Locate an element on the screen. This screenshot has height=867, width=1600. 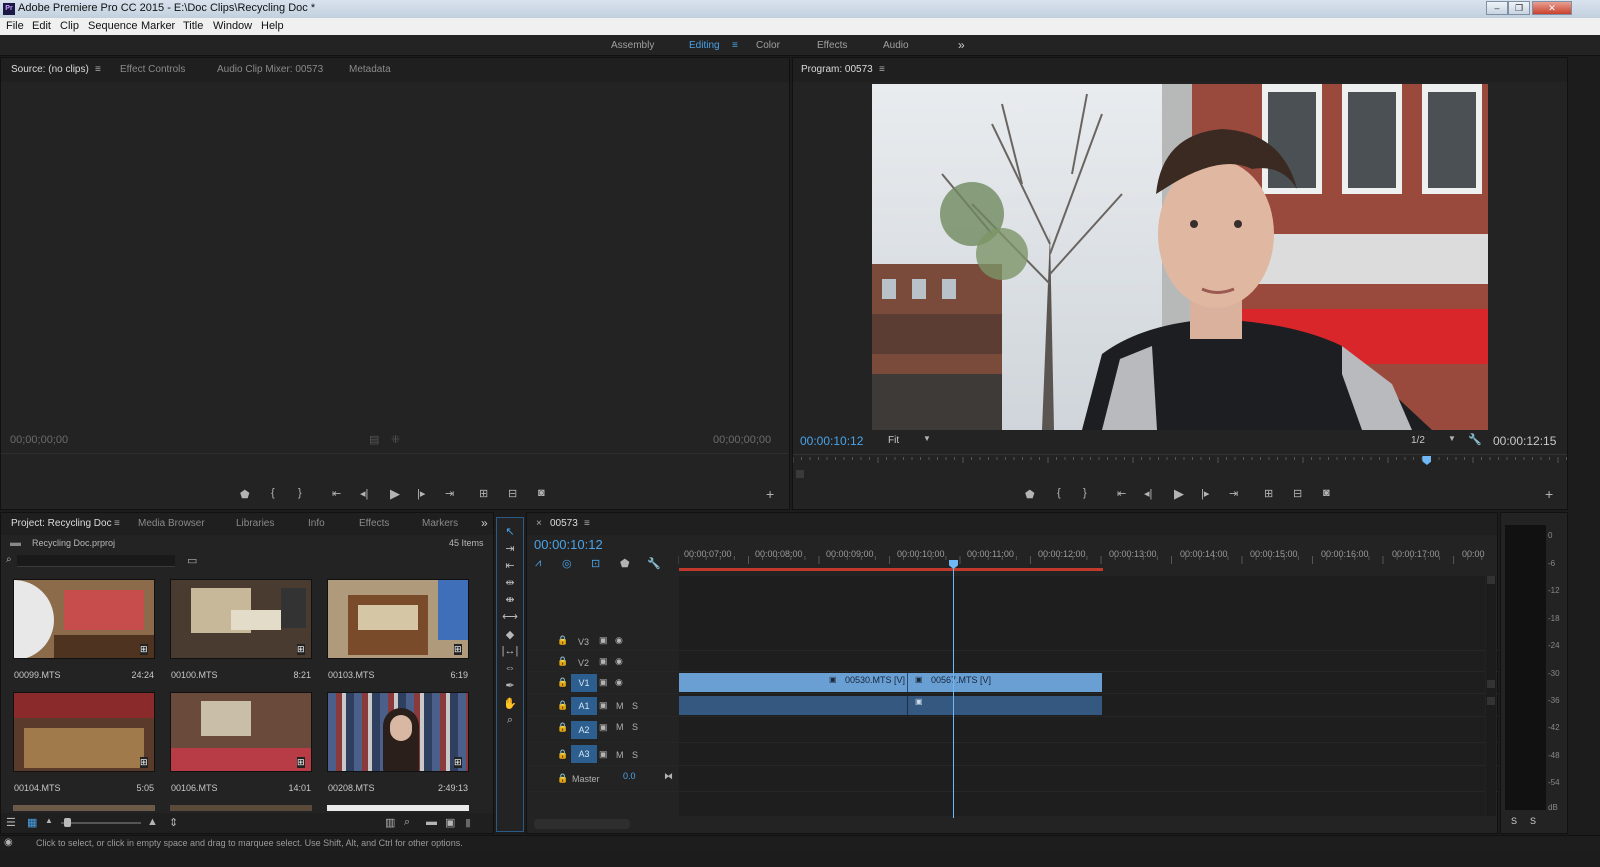
menu-sequence: Sequence is located at coordinates (113, 26).